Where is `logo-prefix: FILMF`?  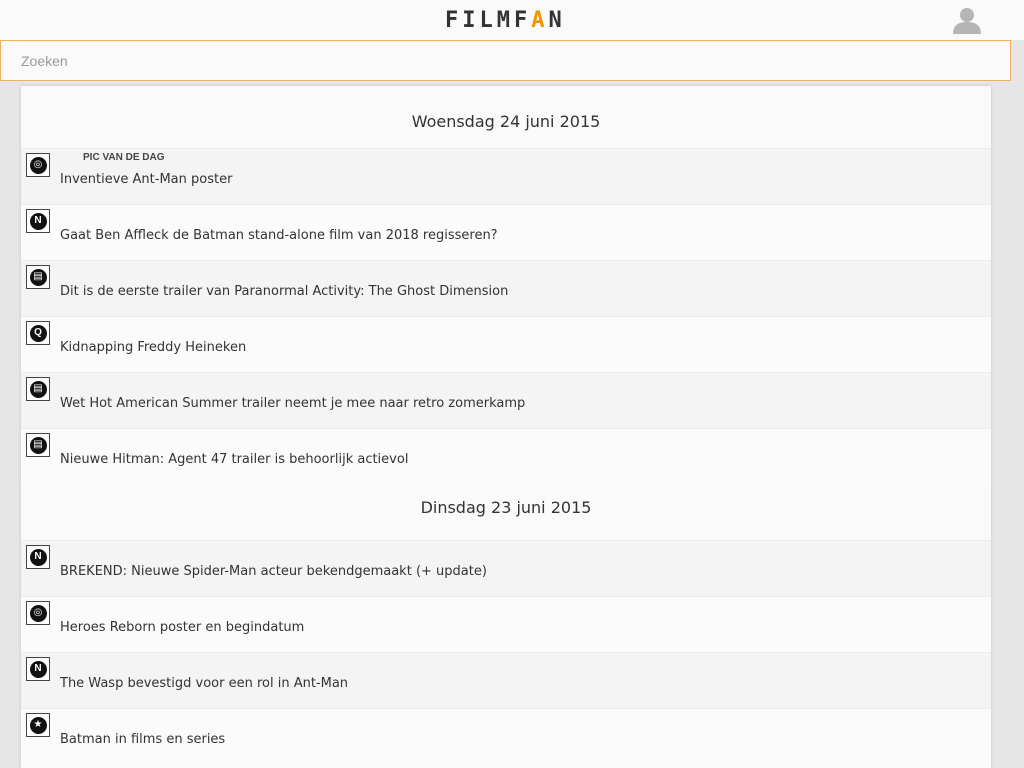 logo-prefix: FILMF is located at coordinates (488, 20).